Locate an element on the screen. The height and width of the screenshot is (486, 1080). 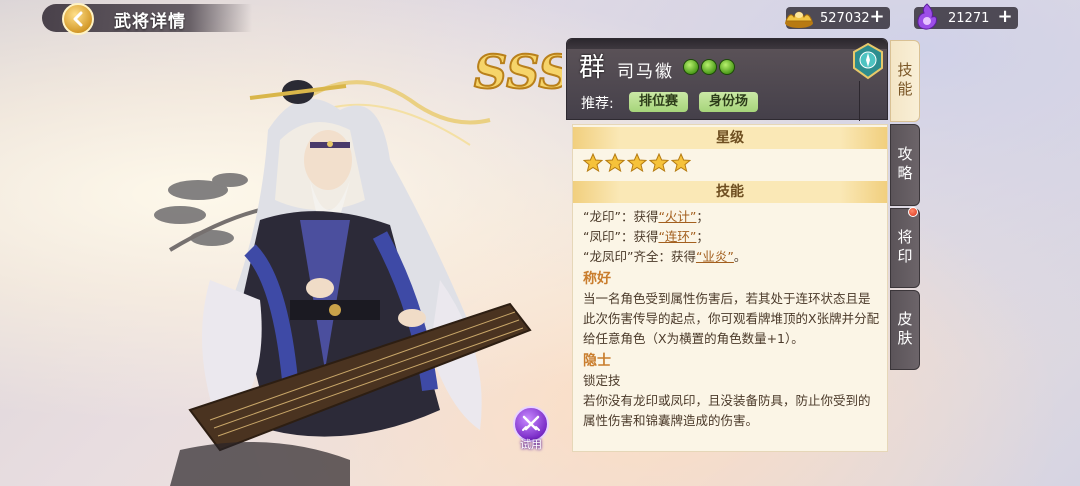
skill-line: “龙凤印”齐全：获得“业炎”。 is located at coordinates (665, 256).